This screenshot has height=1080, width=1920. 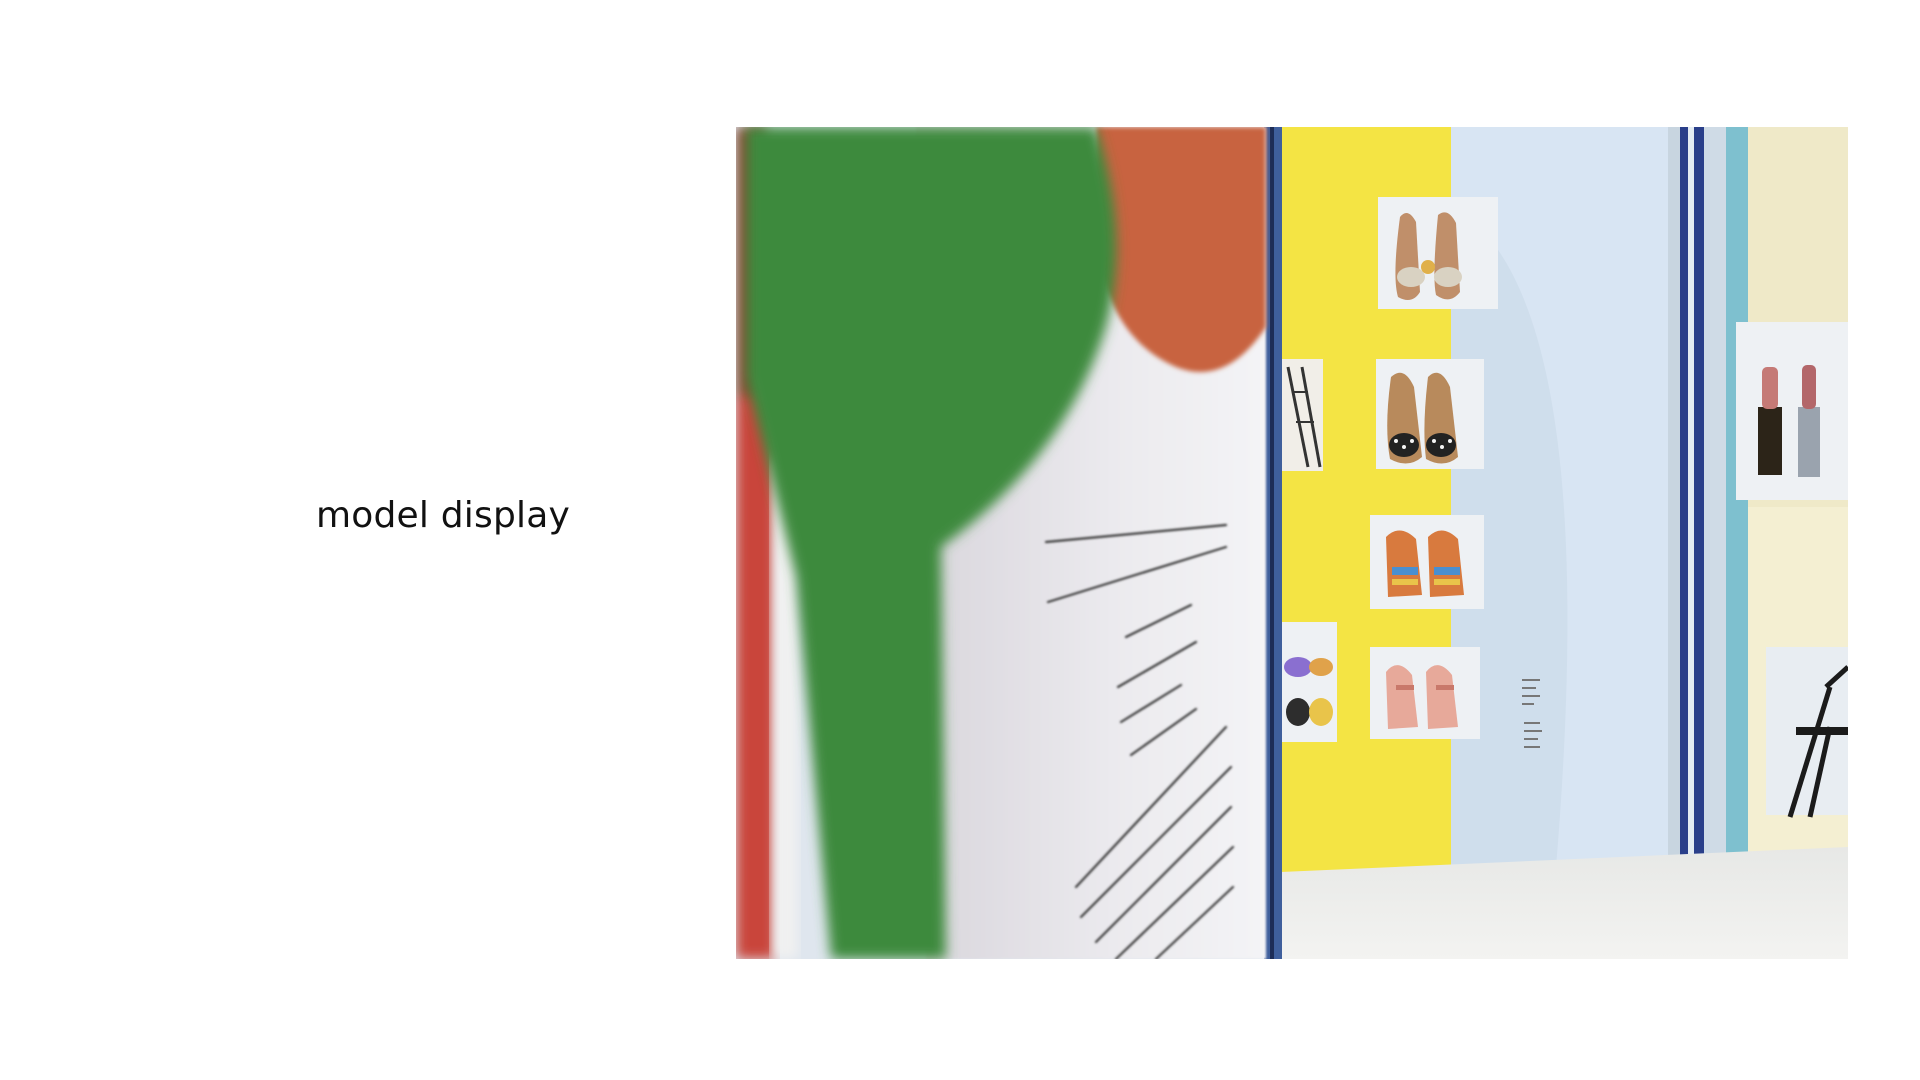 What do you see at coordinates (1737, 502) in the screenshot?
I see `teal-stripe` at bounding box center [1737, 502].